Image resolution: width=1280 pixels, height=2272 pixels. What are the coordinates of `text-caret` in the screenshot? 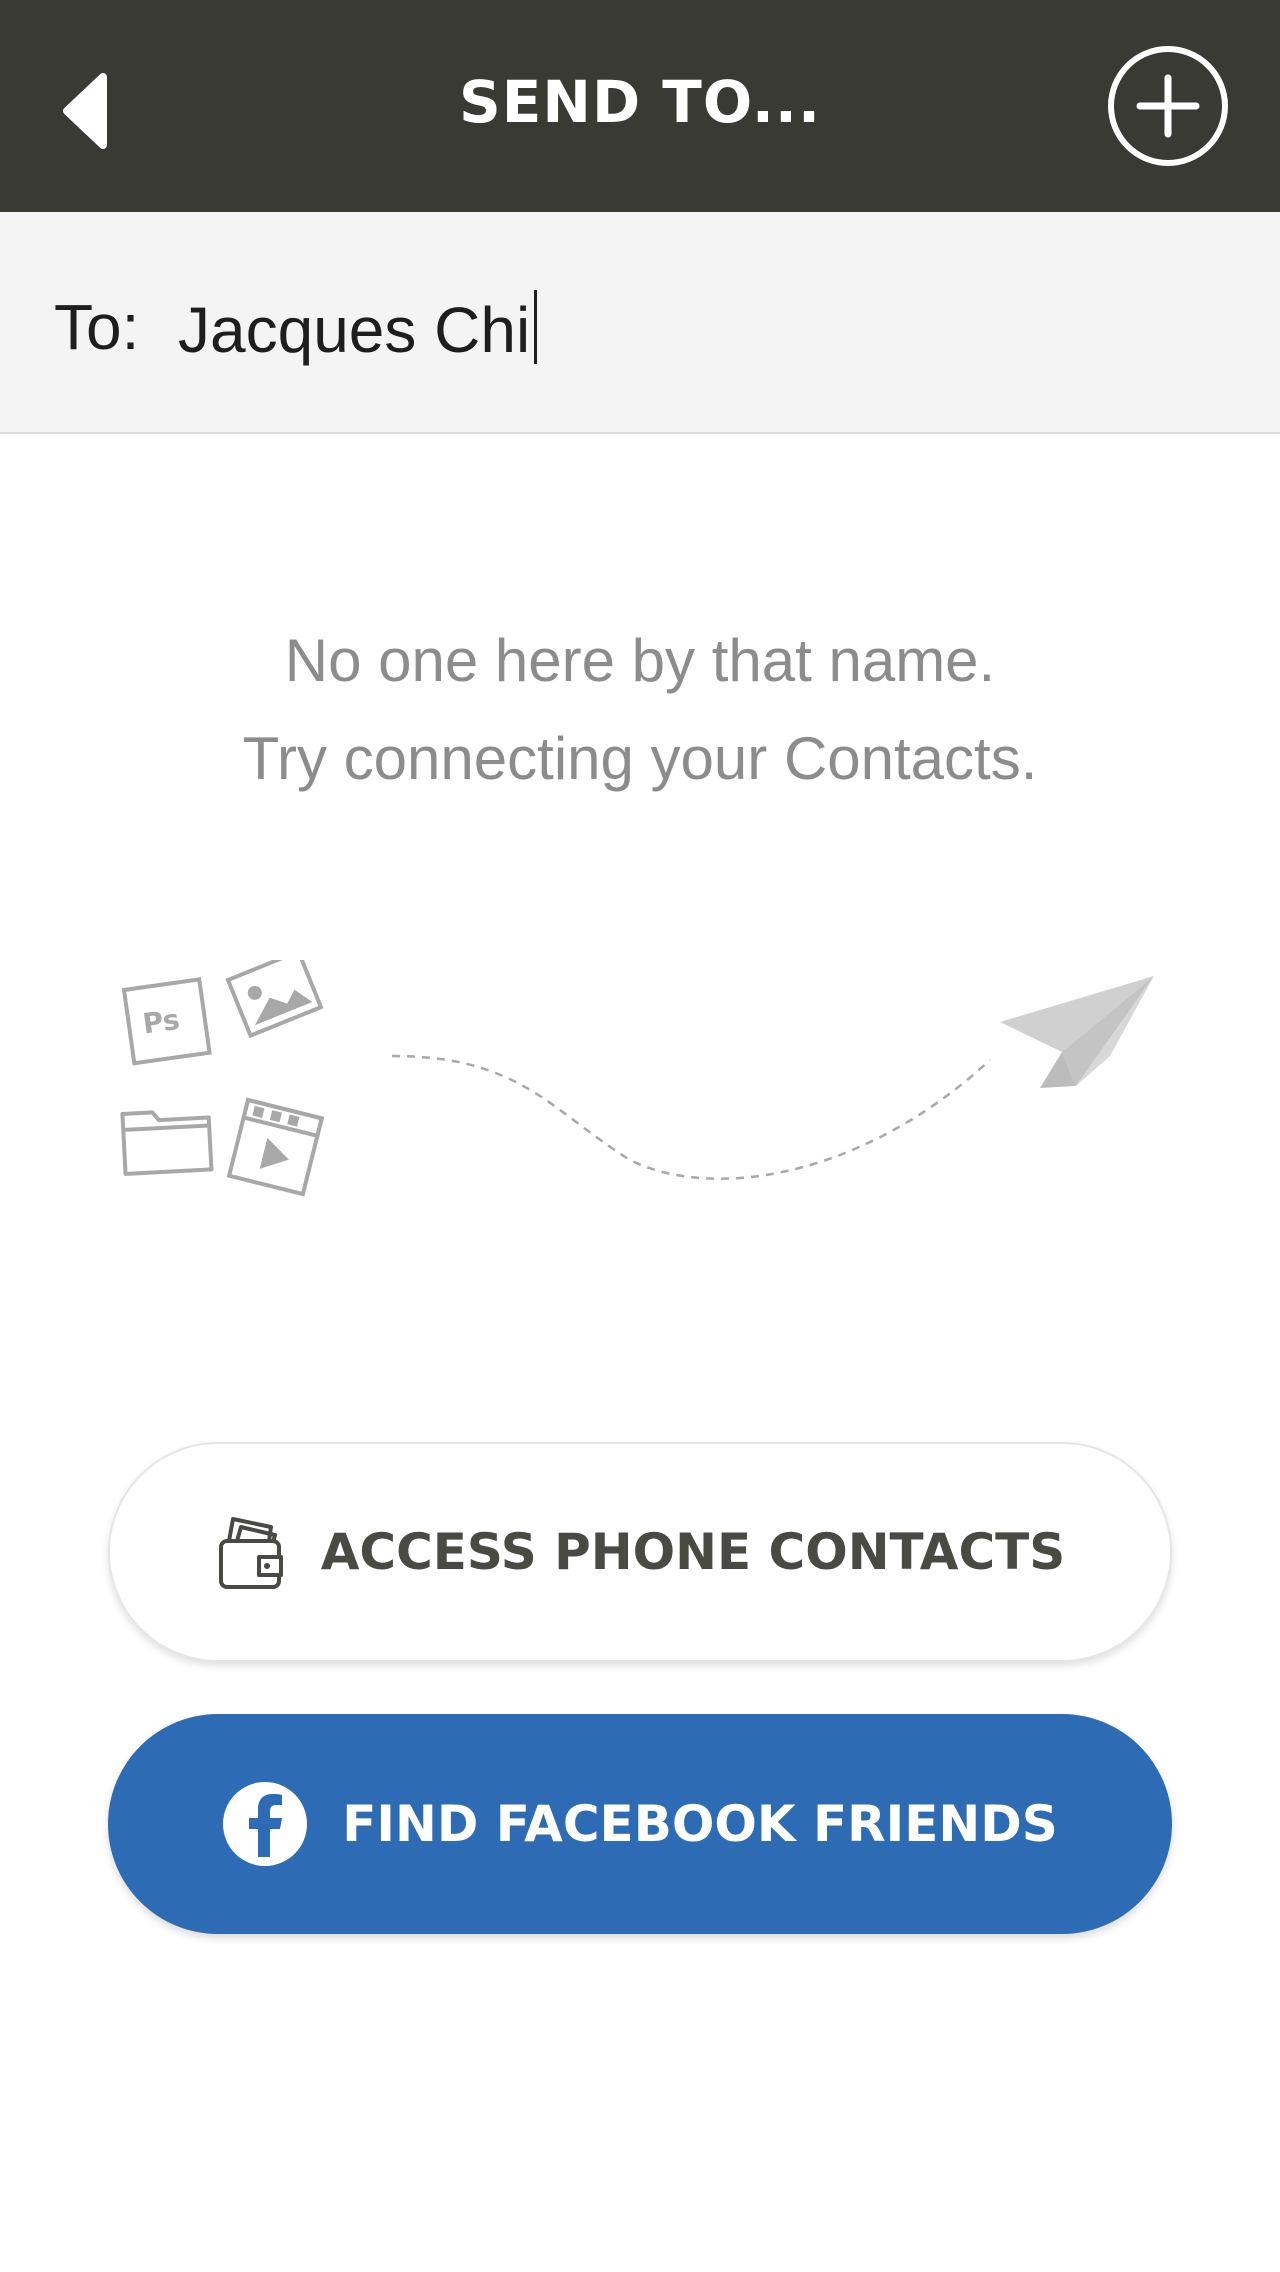 It's located at (536, 327).